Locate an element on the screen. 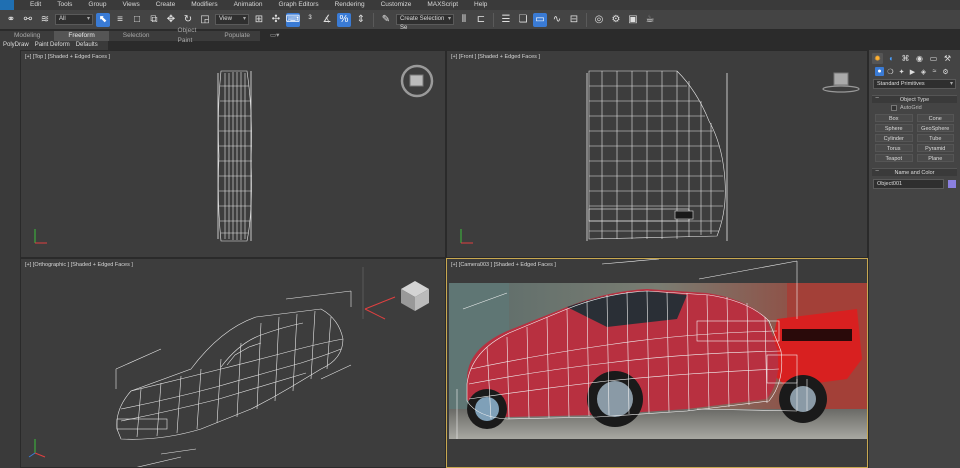 Image resolution: width=960 pixels, height=468 pixels. hierarchy-tab-icon: ⌘ is located at coordinates (905, 58).